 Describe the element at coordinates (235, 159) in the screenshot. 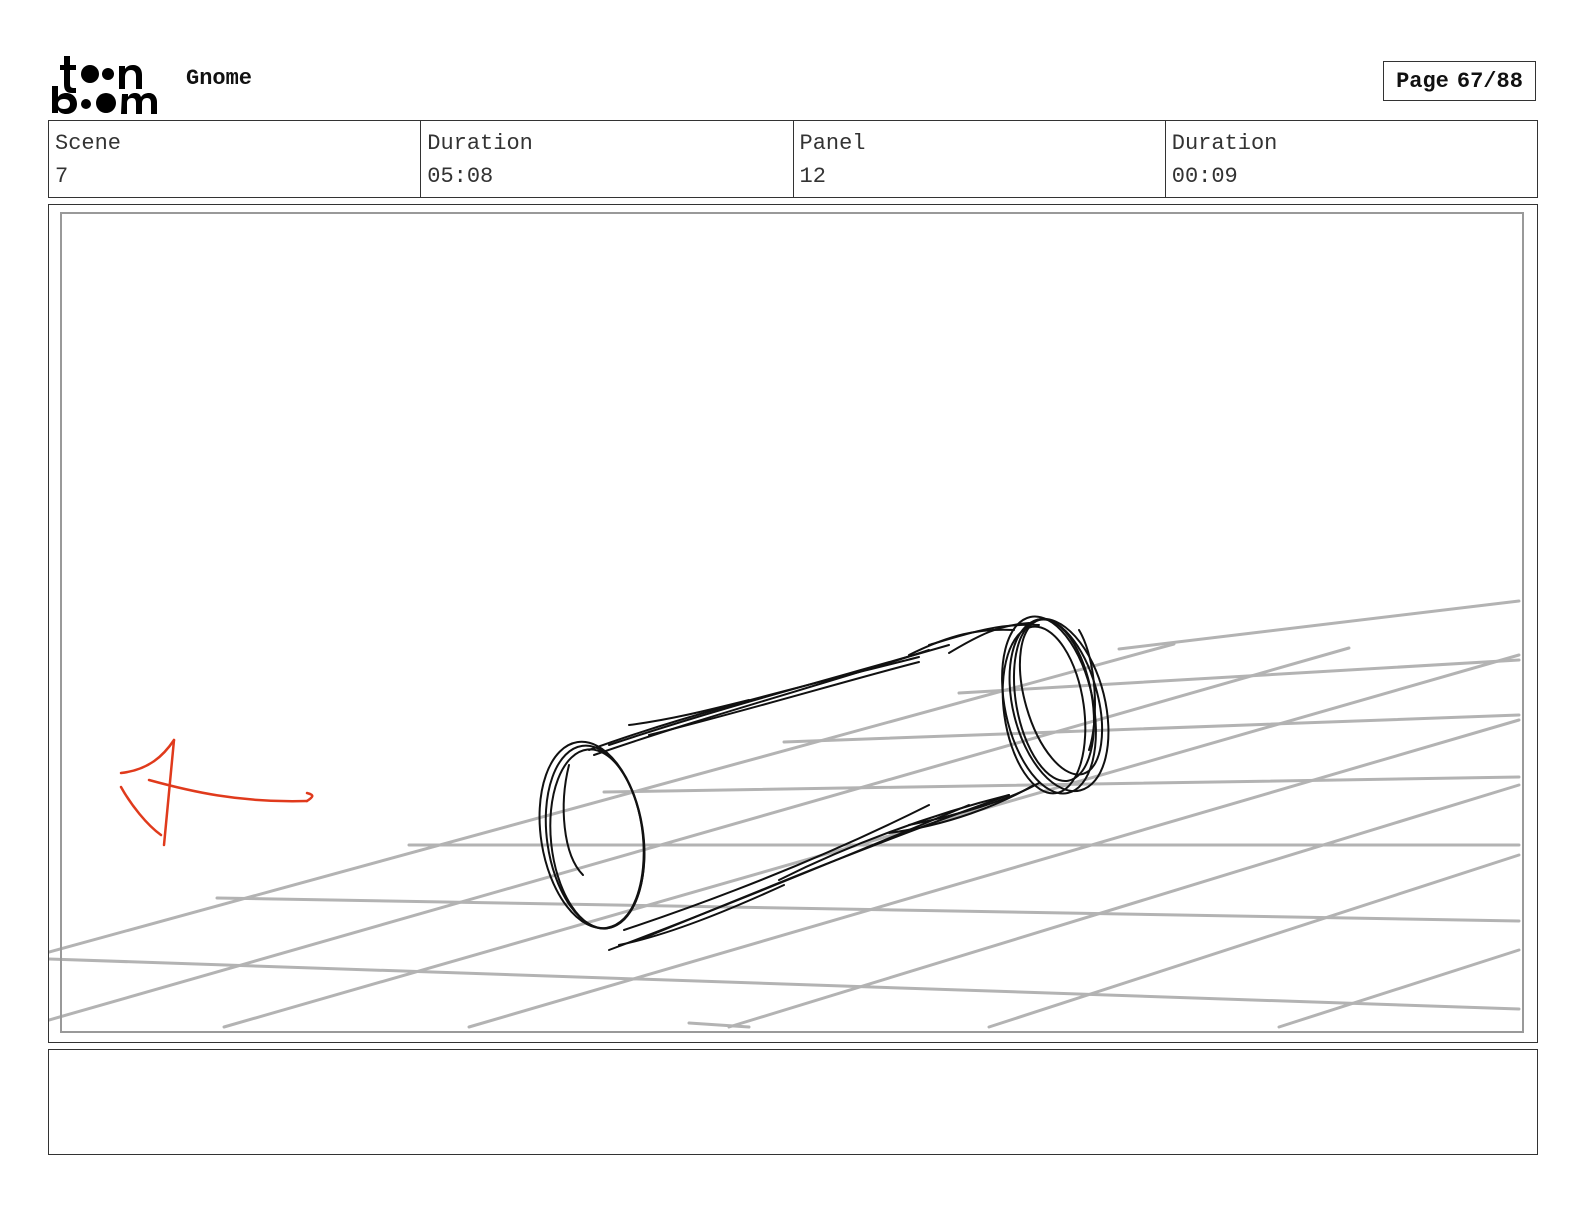

I see `scene-cell: Scene 7` at that location.